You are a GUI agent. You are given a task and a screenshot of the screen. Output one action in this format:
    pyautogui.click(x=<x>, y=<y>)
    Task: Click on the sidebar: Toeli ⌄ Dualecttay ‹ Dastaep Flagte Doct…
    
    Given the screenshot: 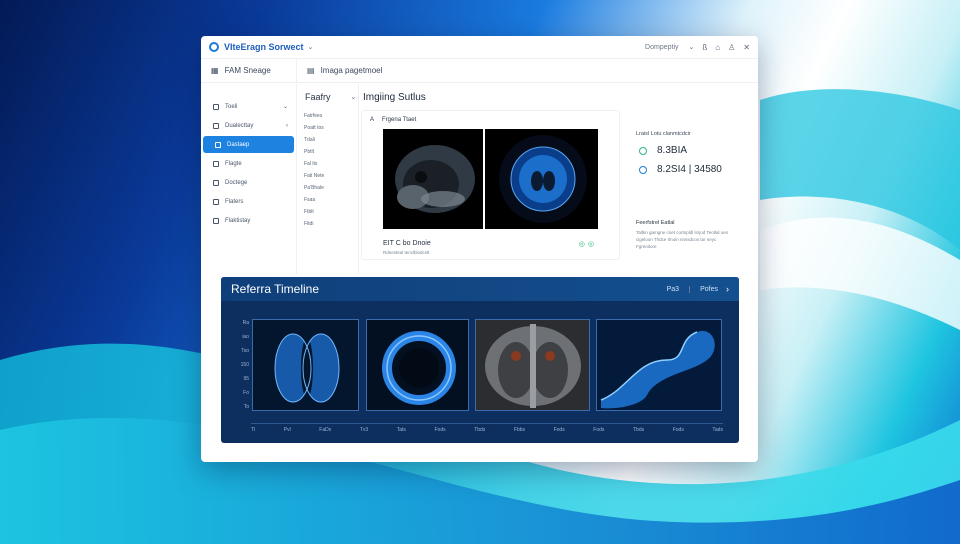 What is the action you would take?
    pyautogui.click(x=249, y=179)
    